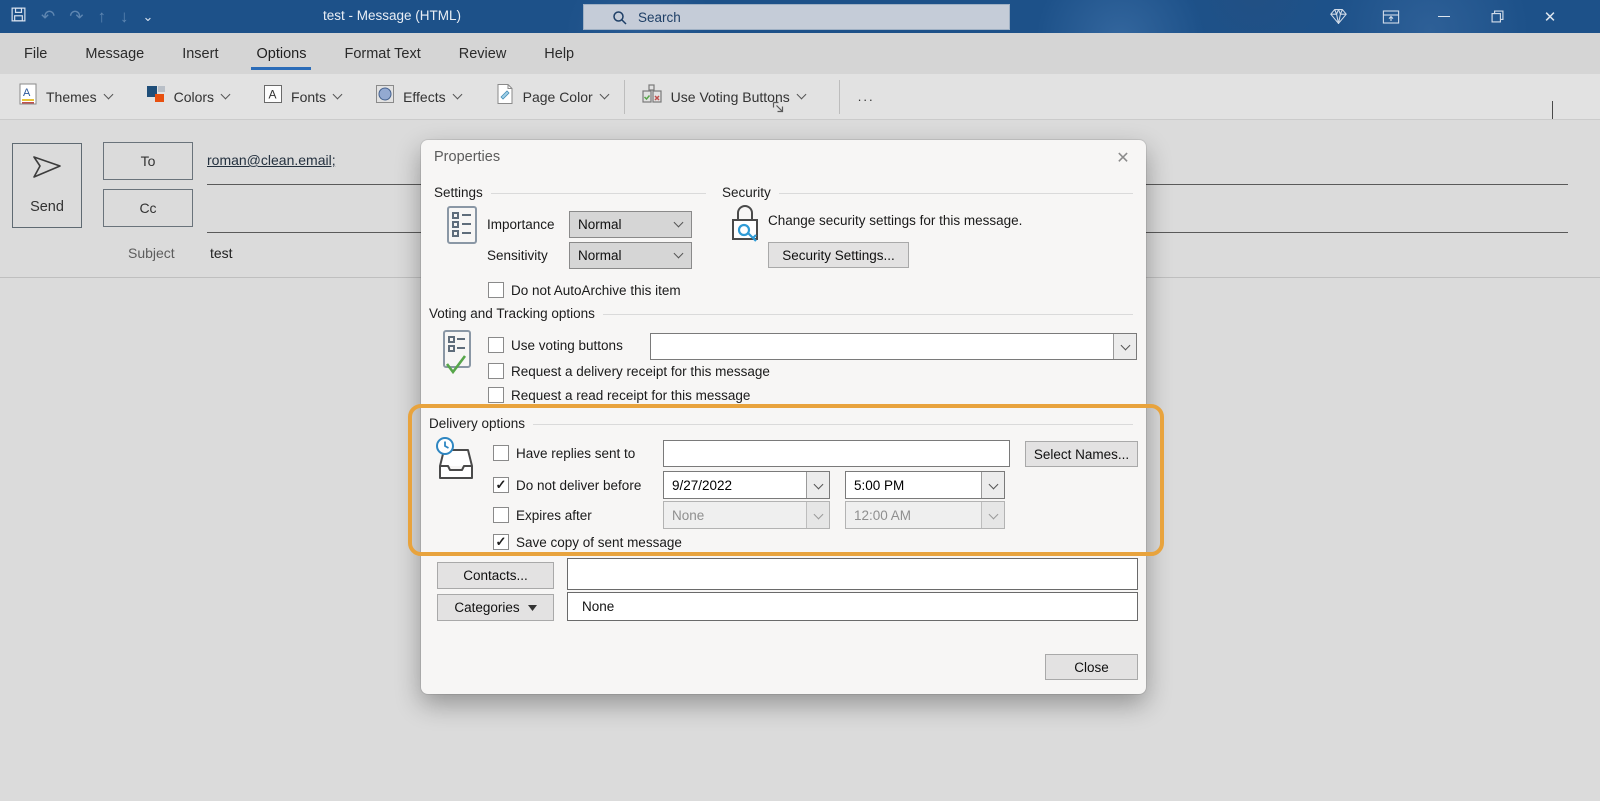 This screenshot has width=1600, height=801. Describe the element at coordinates (652, 96) in the screenshot. I see `voting-buttons-icon` at that location.